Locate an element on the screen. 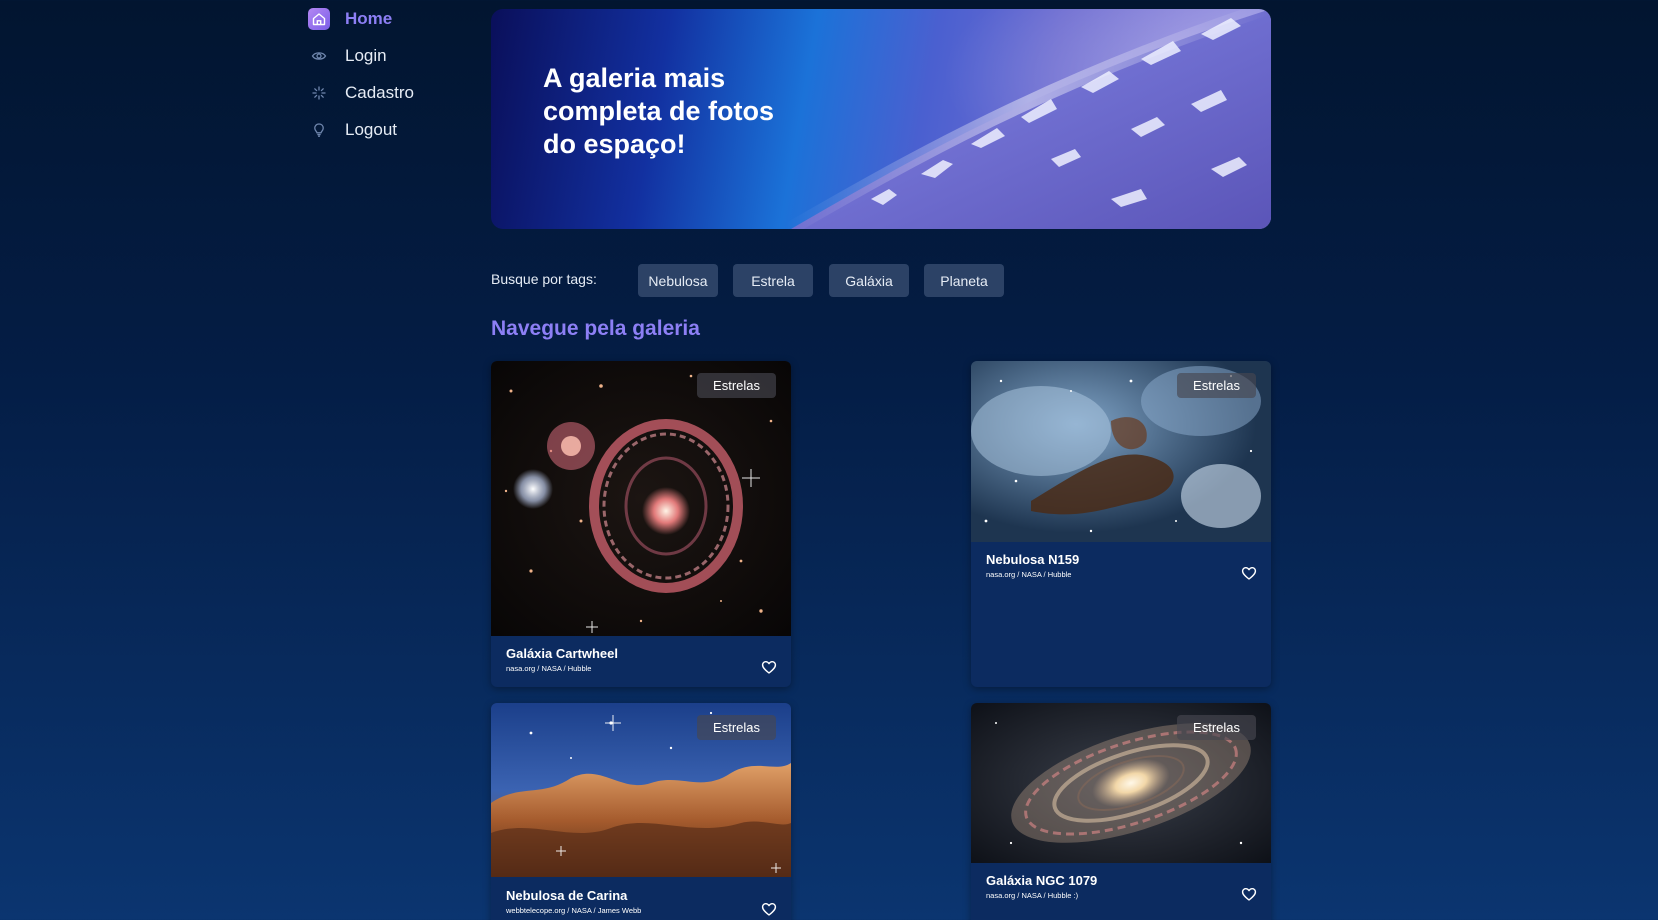  card-title: Nebulosa N159 is located at coordinates (1033, 559).